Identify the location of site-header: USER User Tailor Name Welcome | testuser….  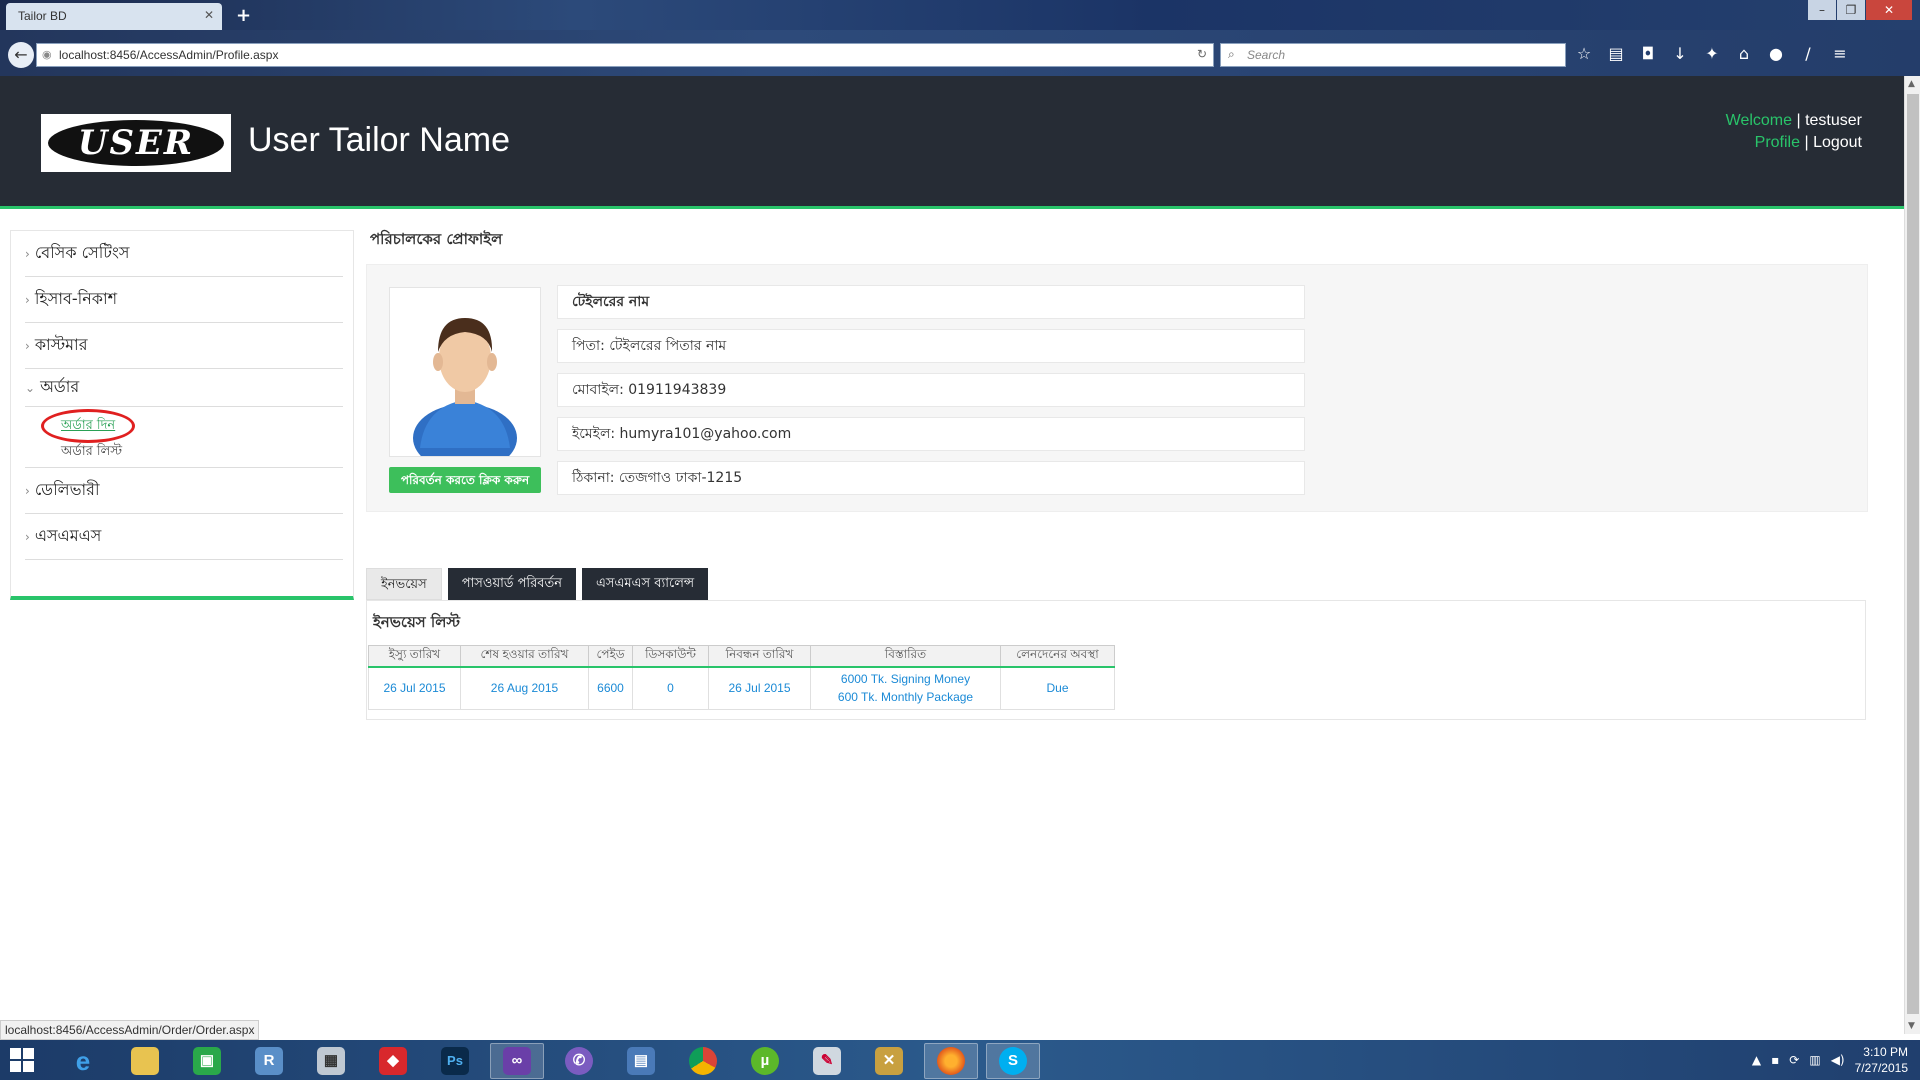
(952, 142).